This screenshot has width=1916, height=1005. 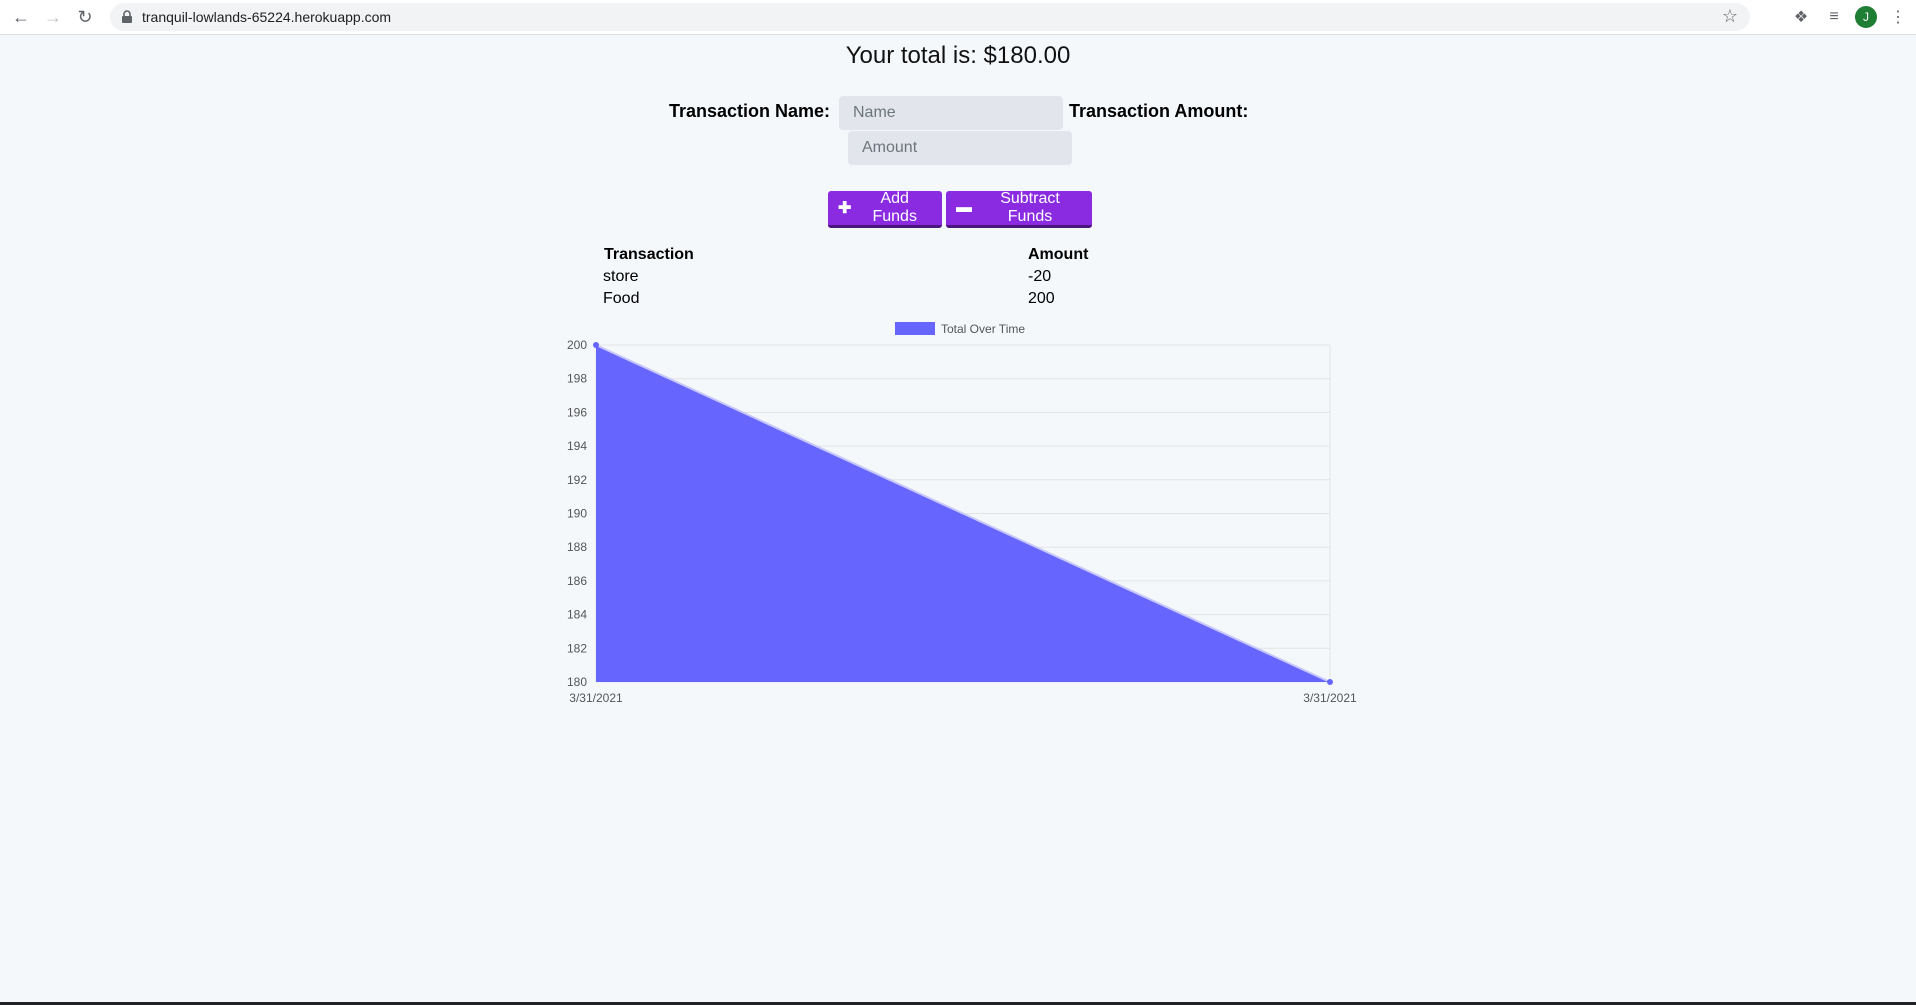 I want to click on legend-swatch, so click(x=915, y=328).